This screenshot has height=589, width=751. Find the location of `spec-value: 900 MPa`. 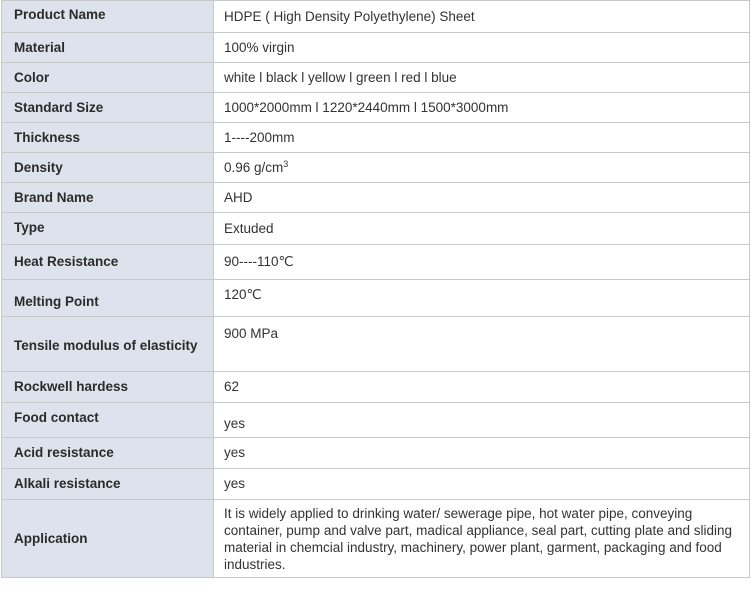

spec-value: 900 MPa is located at coordinates (481, 344).